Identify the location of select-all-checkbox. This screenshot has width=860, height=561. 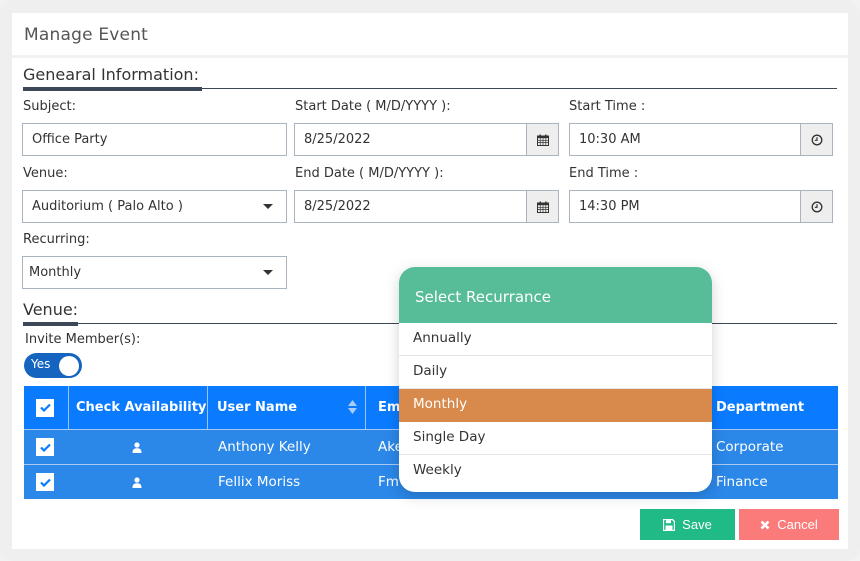
(45, 407).